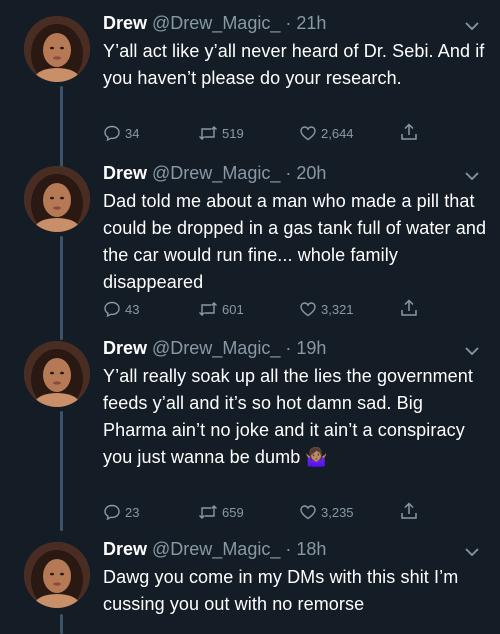 This screenshot has width=500, height=634. What do you see at coordinates (221, 309) in the screenshot?
I see `retweet-button: 601` at bounding box center [221, 309].